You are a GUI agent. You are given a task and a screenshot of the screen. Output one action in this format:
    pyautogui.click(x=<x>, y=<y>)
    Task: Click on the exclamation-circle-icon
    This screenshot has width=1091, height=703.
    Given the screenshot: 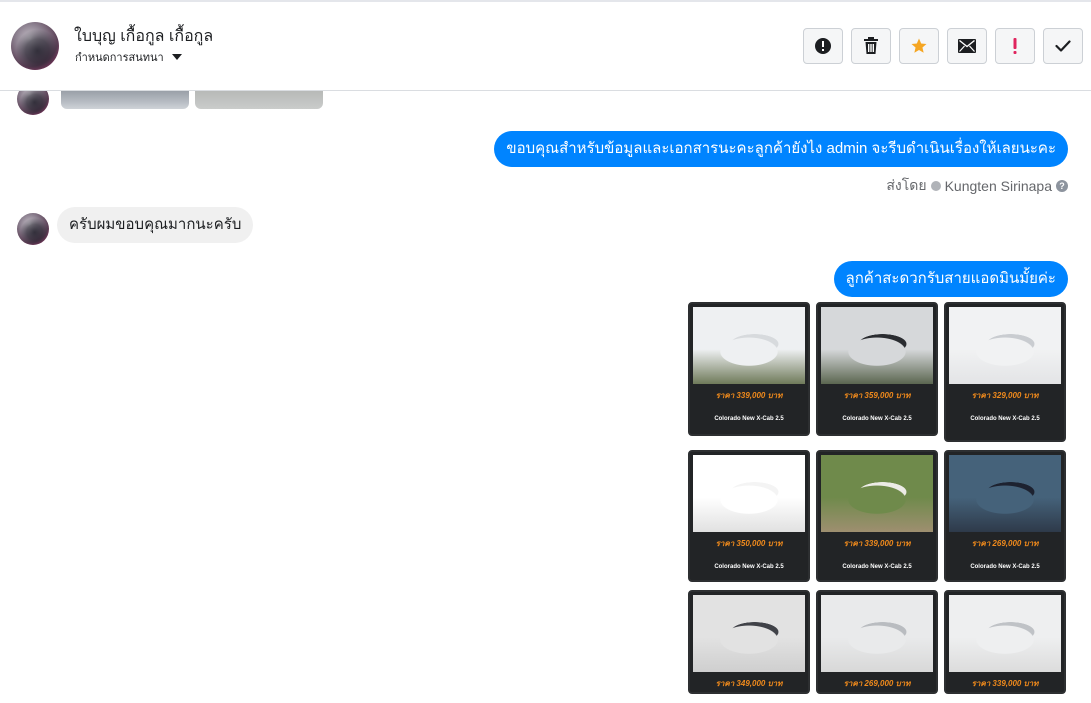 What is the action you would take?
    pyautogui.click(x=823, y=46)
    